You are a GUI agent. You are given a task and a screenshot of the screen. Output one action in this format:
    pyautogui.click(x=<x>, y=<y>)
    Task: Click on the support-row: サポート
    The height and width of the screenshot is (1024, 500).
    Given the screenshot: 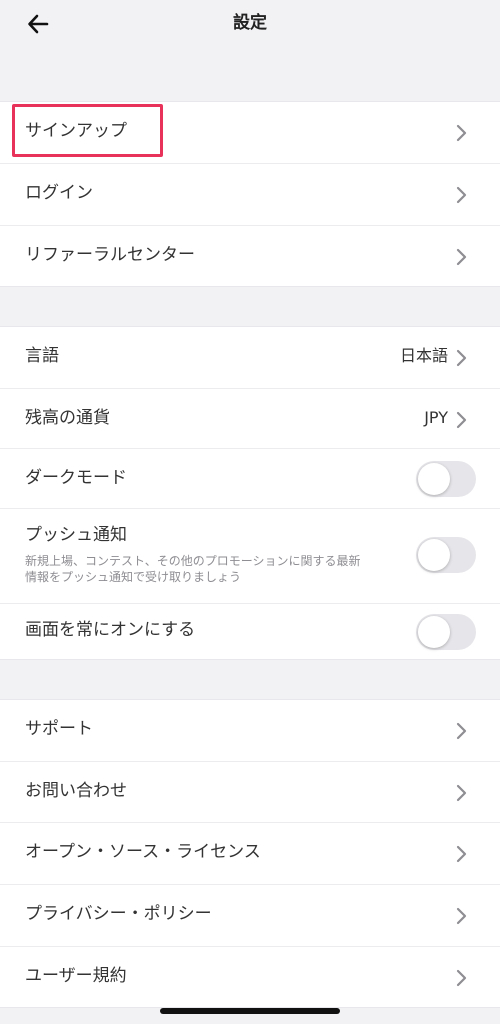 What is the action you would take?
    pyautogui.click(x=250, y=731)
    